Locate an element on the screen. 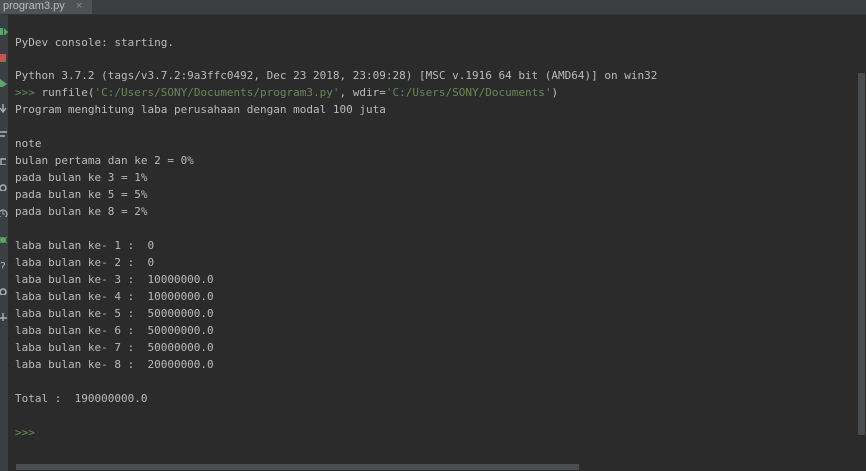 The height and width of the screenshot is (471, 866). history-icon is located at coordinates (4, 211).